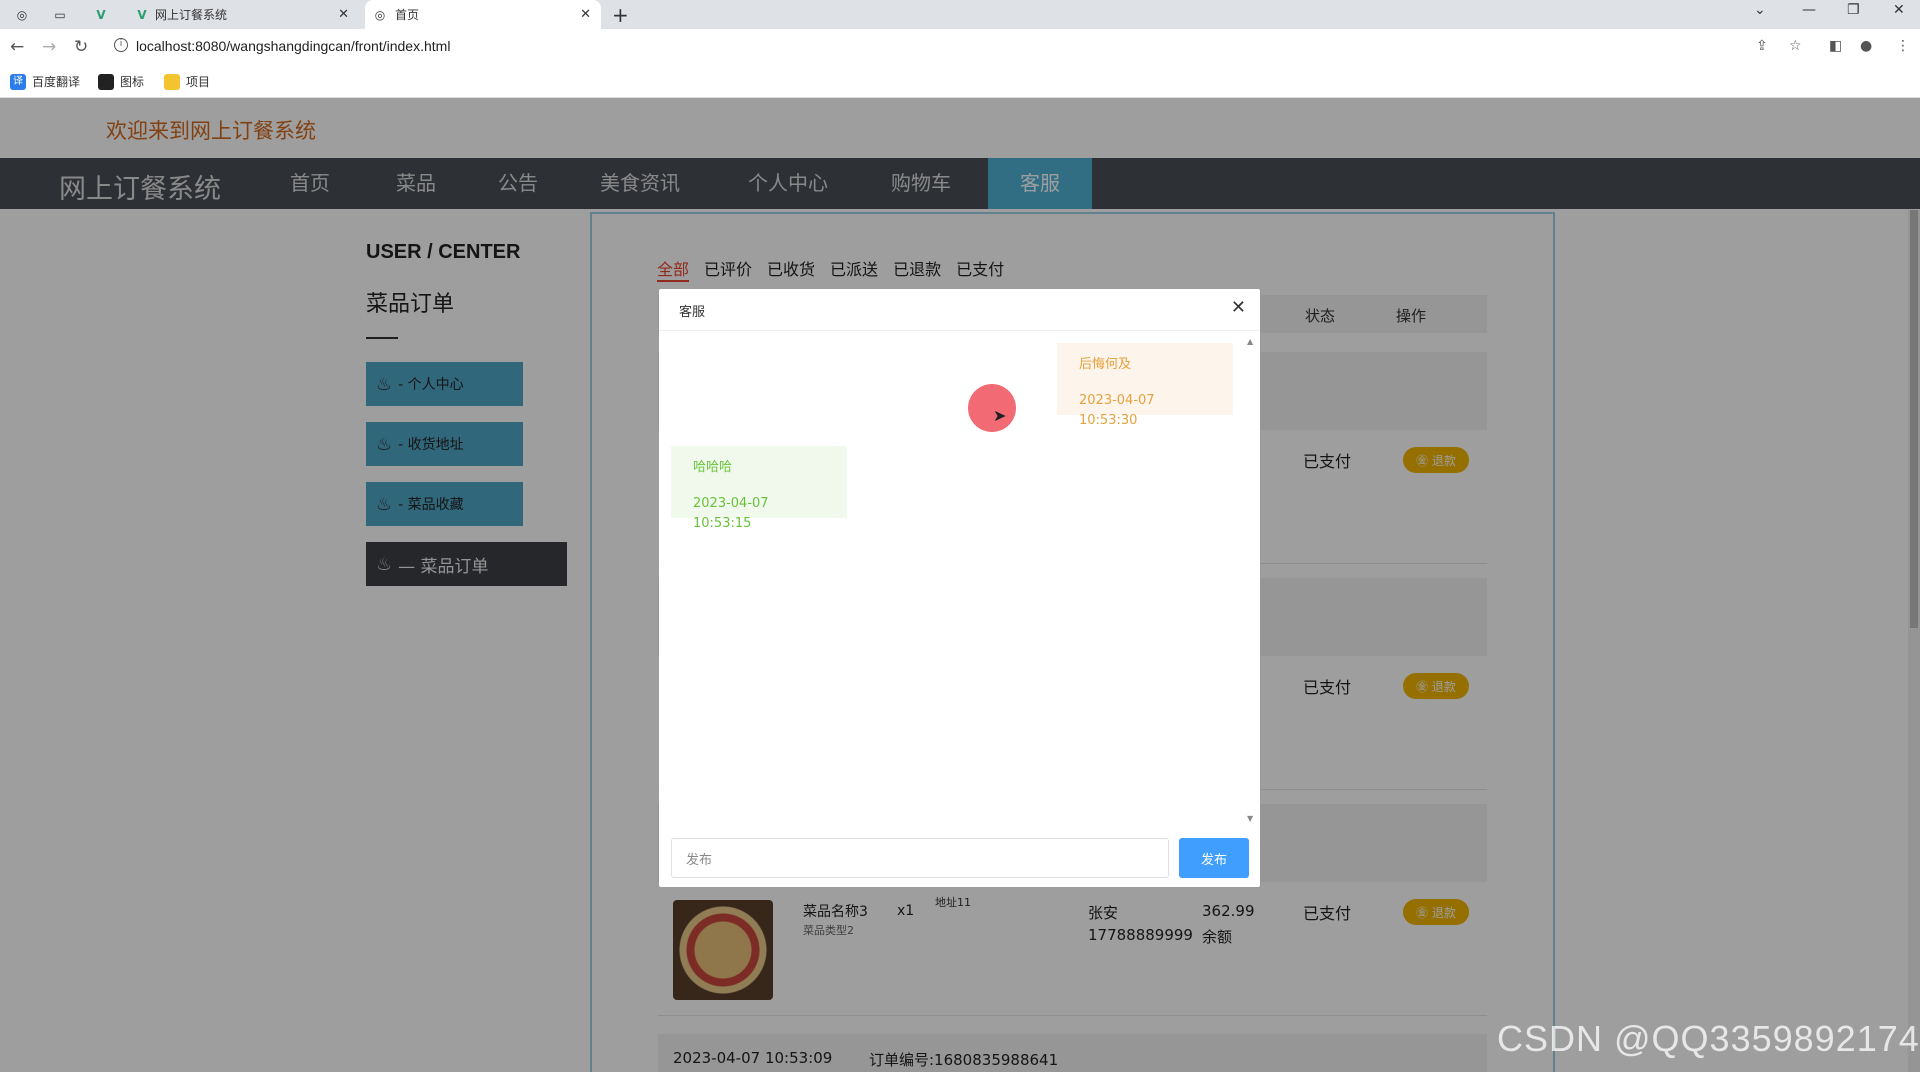 This screenshot has height=1072, width=1920. What do you see at coordinates (380, 14) in the screenshot?
I see `globe-icon: ◎` at bounding box center [380, 14].